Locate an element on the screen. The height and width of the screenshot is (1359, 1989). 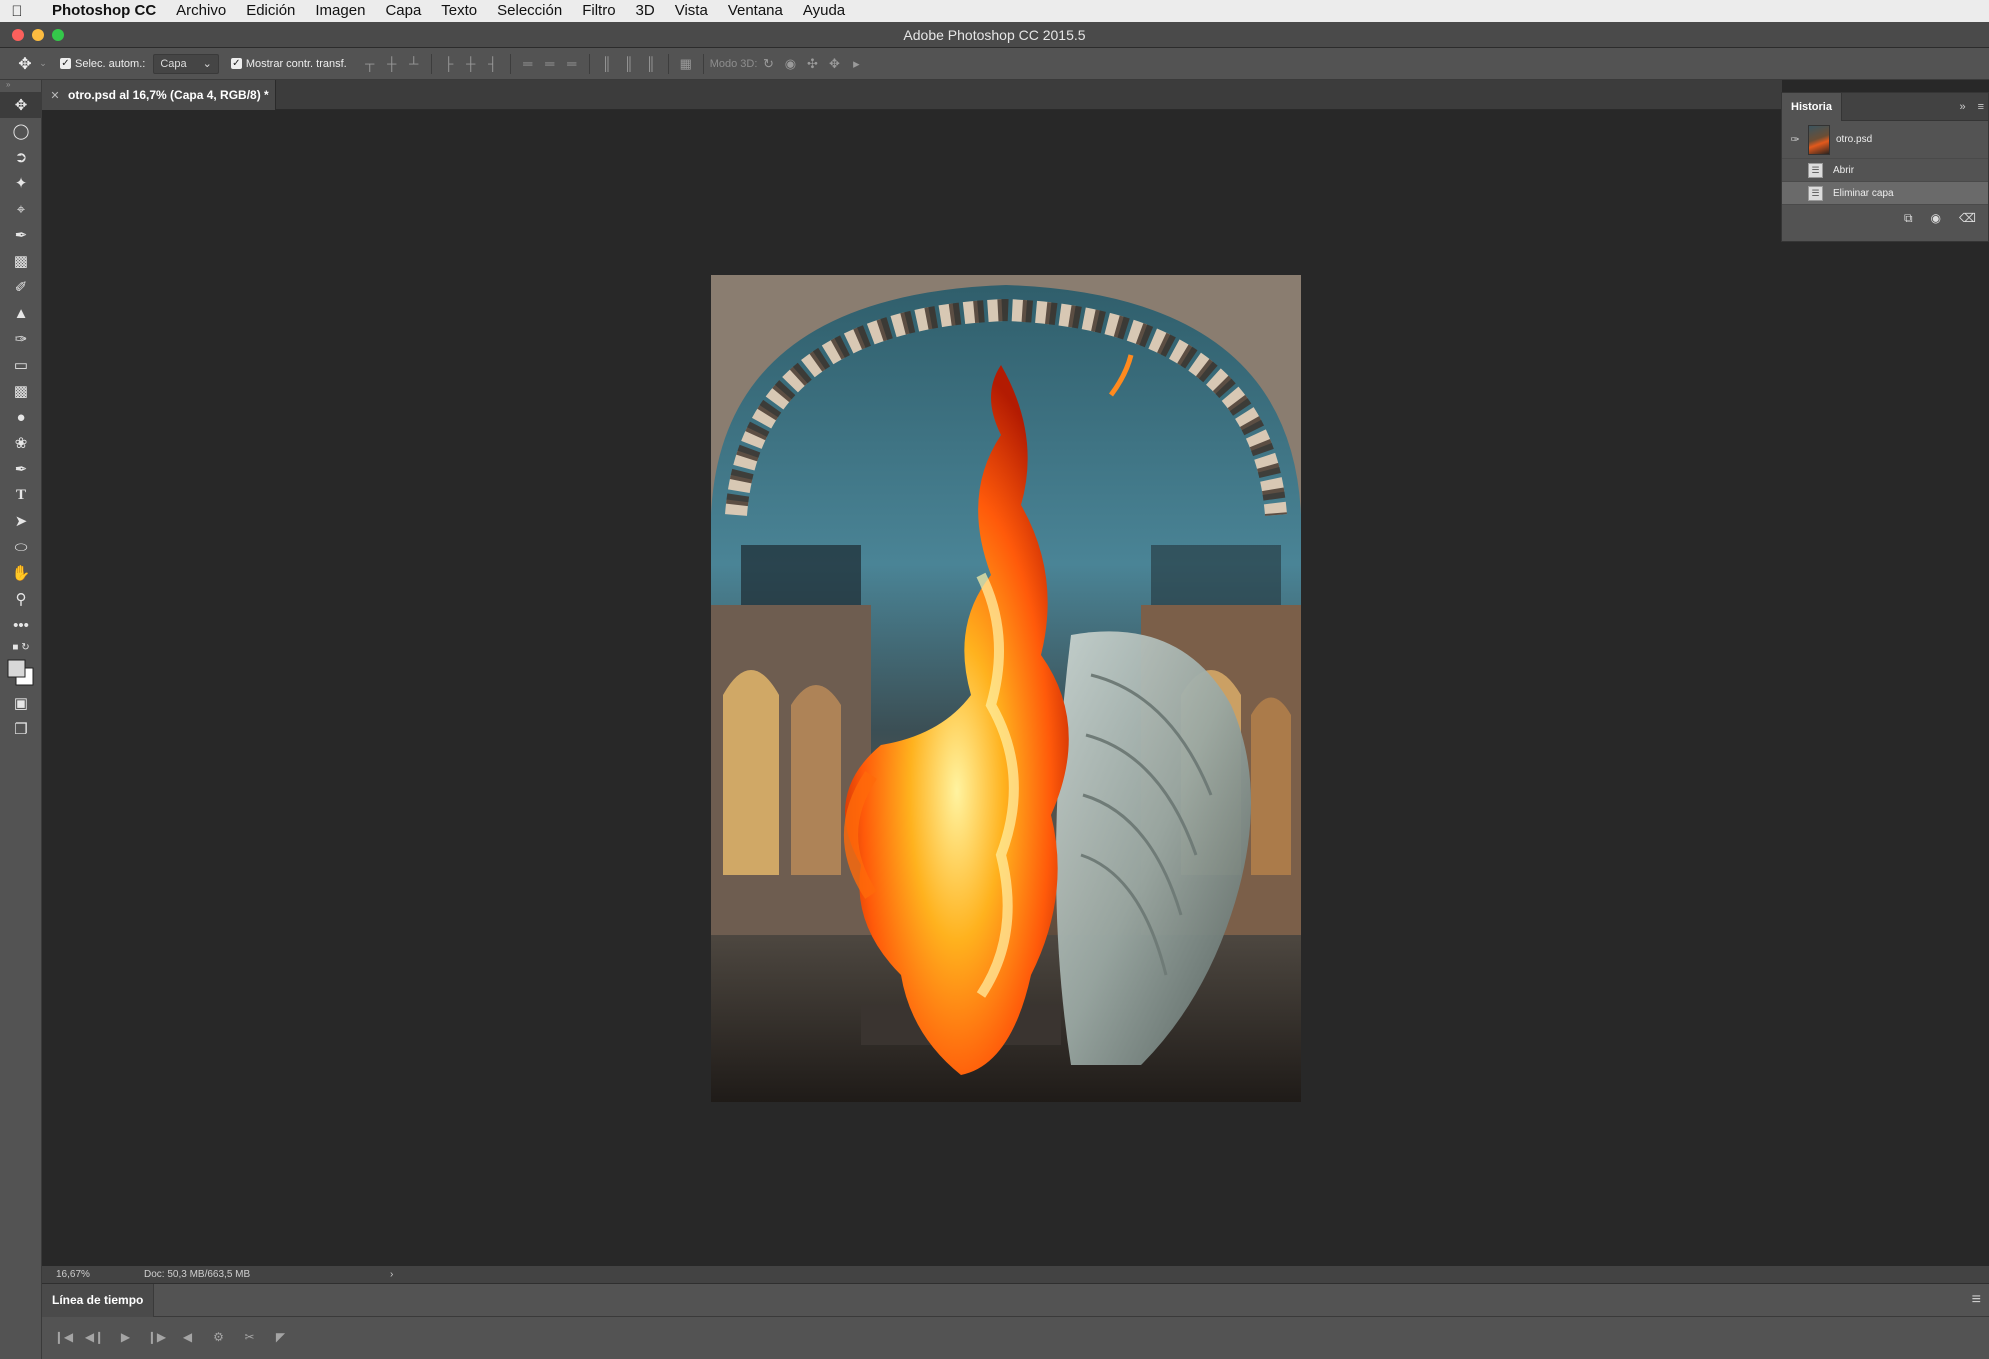
color-swatches is located at coordinates (21, 673).